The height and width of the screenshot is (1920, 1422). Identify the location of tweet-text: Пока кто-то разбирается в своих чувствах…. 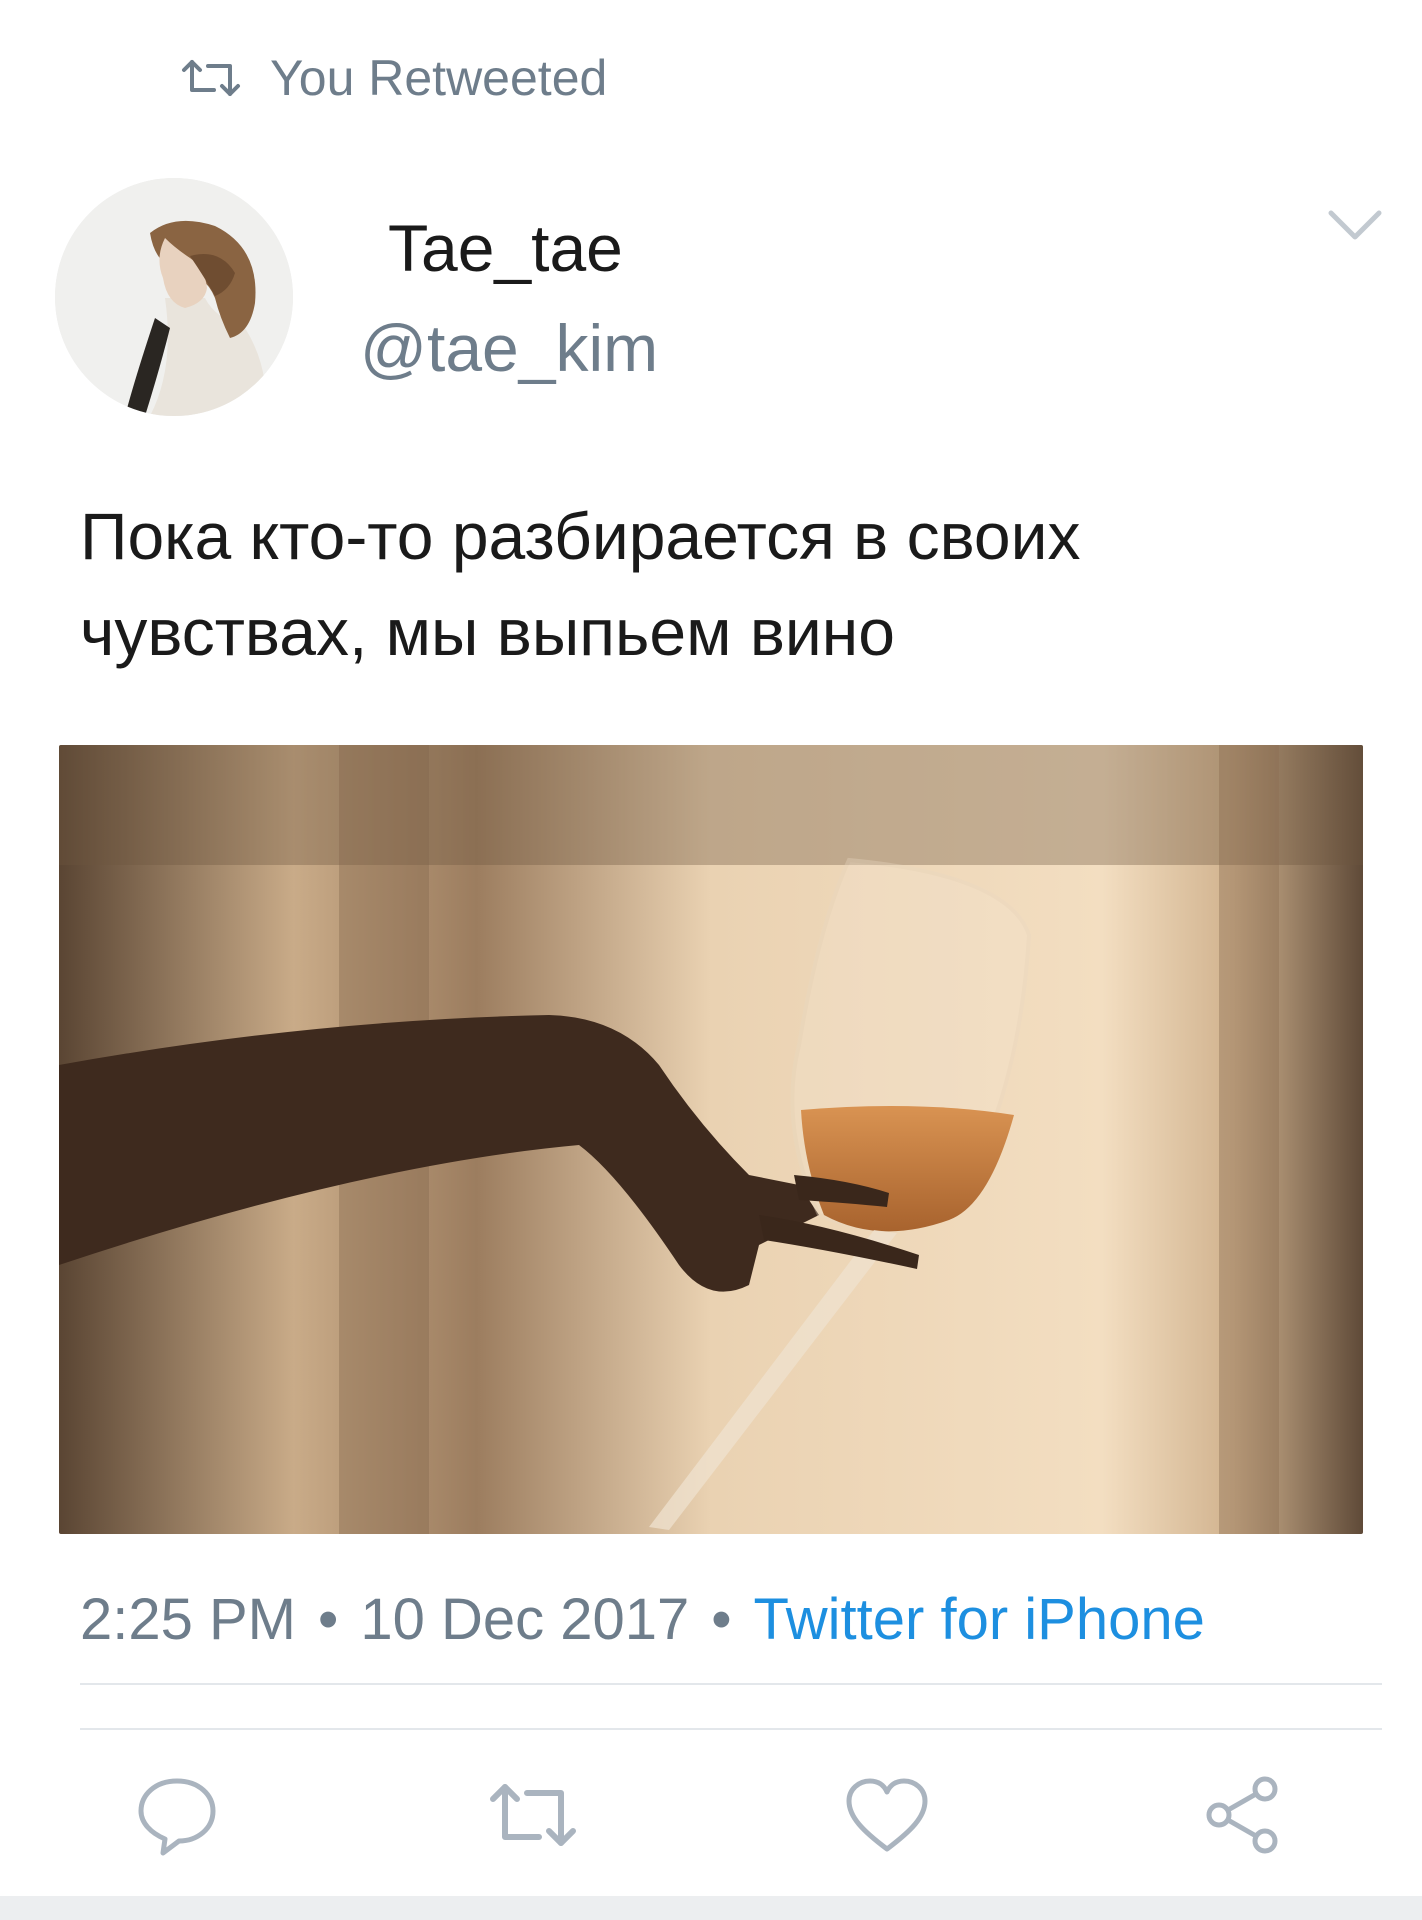
(580, 584).